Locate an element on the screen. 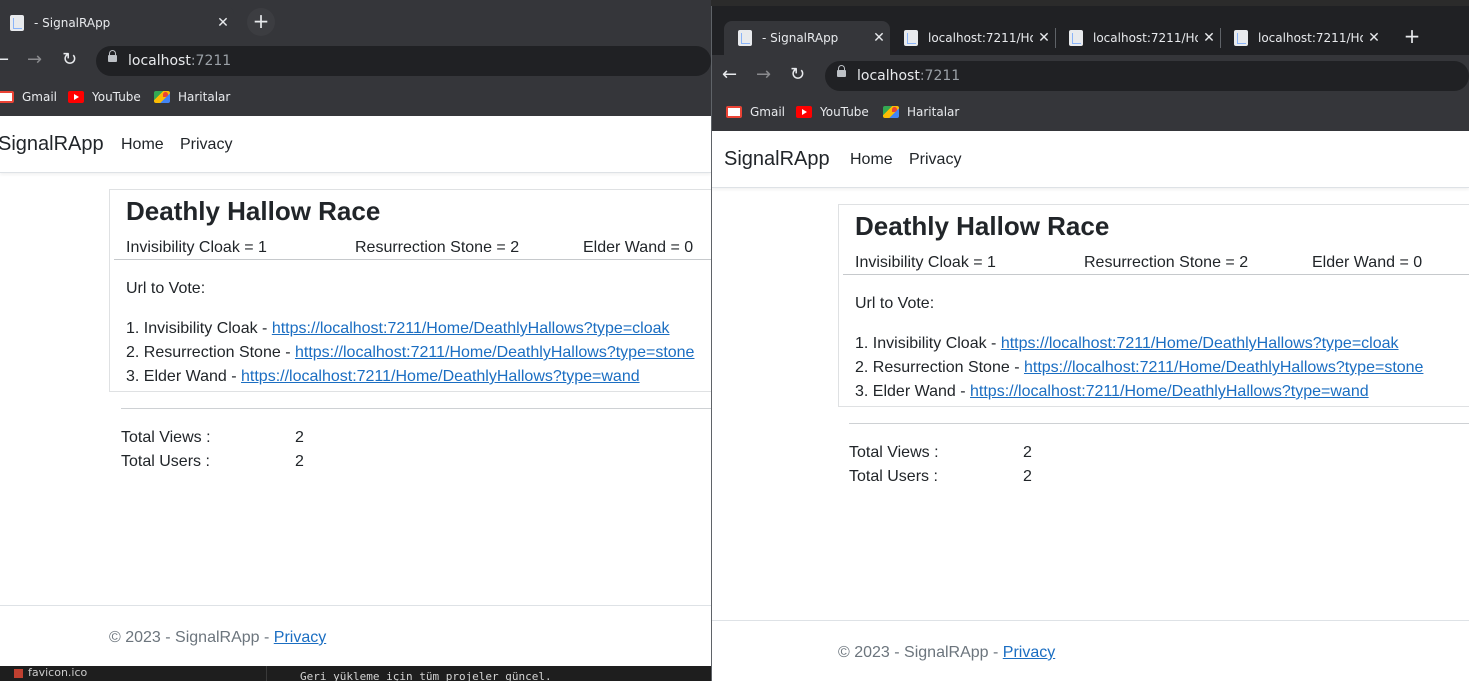 Image resolution: width=1469 pixels, height=681 pixels. bookmarks-bar: Gmail YouTube Haritalar is located at coordinates (355, 98).